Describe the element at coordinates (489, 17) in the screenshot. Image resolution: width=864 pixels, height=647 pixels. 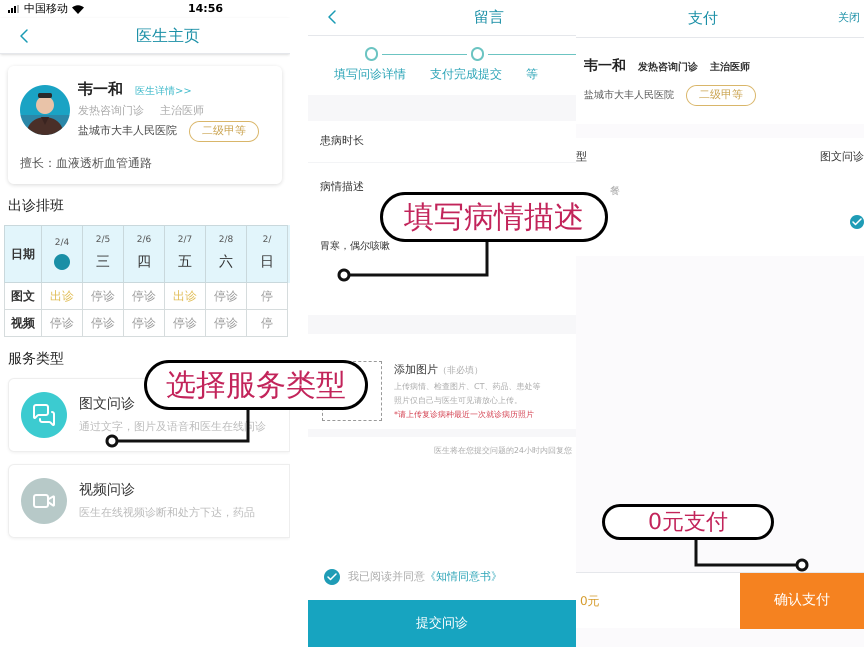
I see `page-title: 留言` at that location.